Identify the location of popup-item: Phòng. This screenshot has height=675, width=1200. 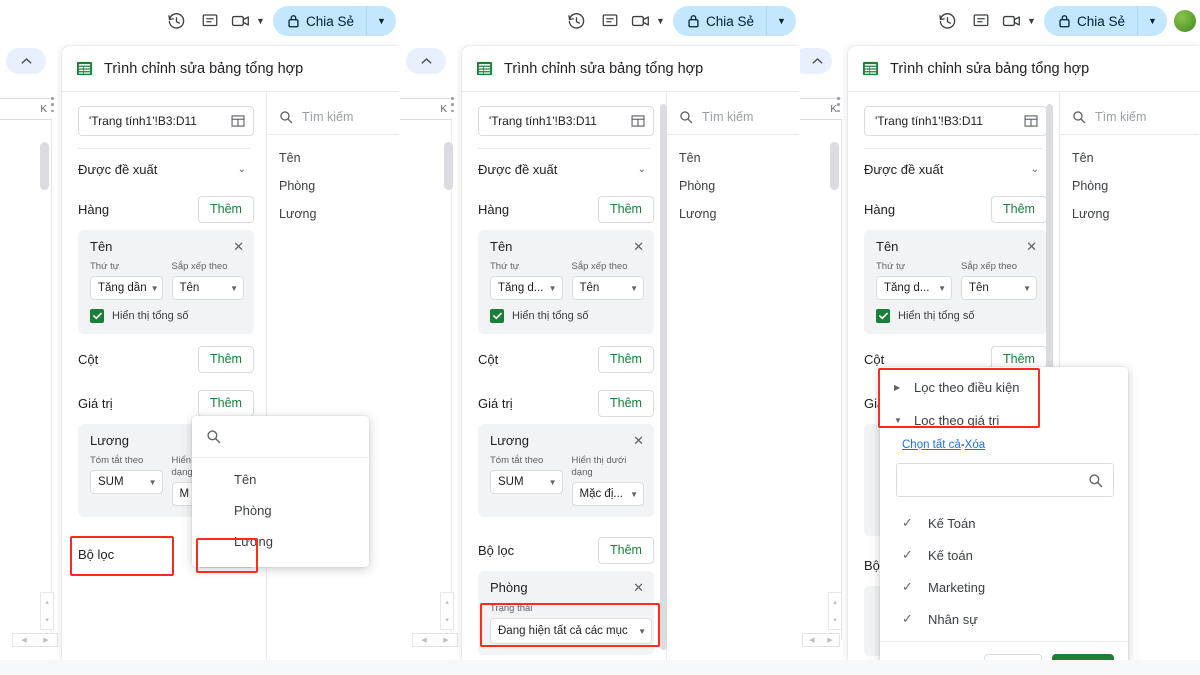
(280, 510).